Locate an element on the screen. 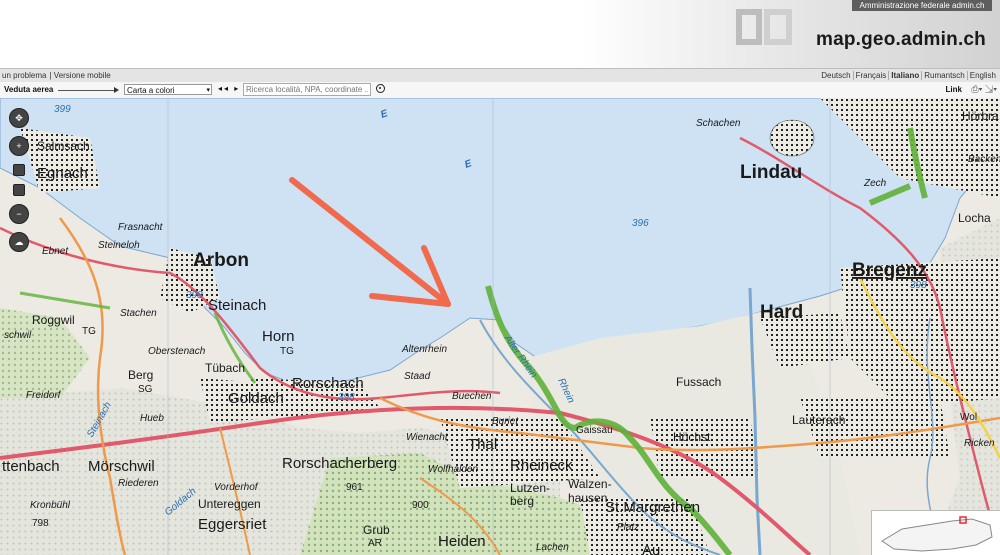  label-vorderhof: Vorderhof is located at coordinates (236, 487).